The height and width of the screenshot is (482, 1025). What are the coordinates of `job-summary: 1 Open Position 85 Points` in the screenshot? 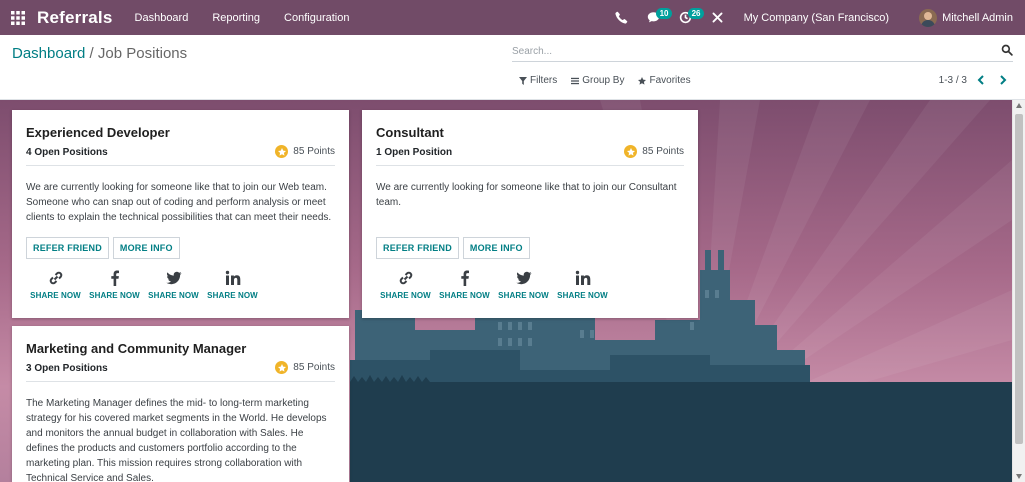 It's located at (530, 155).